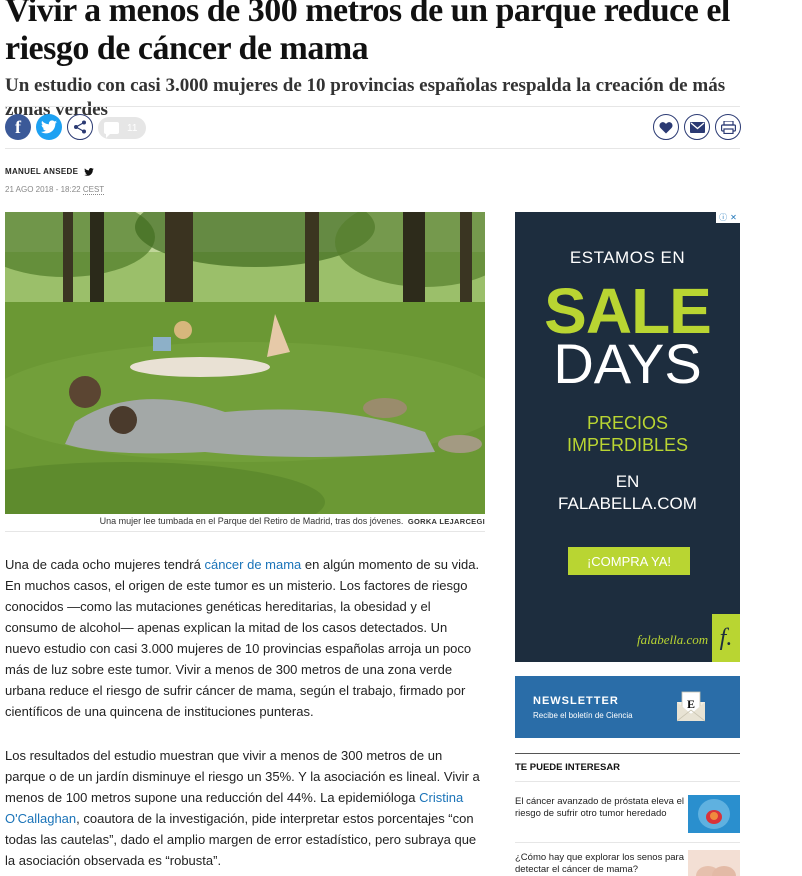 The width and height of the screenshot is (802, 876). Describe the element at coordinates (252, 564) in the screenshot. I see `cancer-de-mama-link: cáncer de mama` at that location.